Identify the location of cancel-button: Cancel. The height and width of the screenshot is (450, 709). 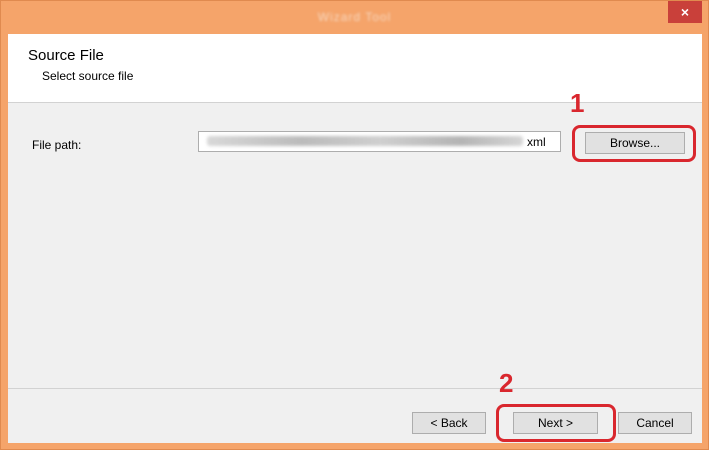
(655, 423).